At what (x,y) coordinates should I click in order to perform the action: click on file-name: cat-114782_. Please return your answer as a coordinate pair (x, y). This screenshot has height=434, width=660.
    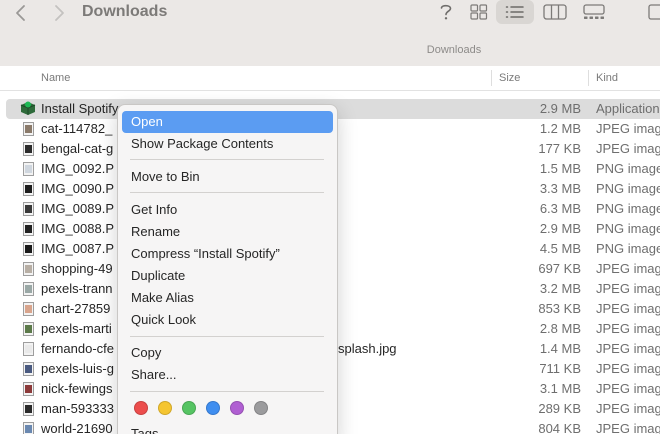
    Looking at the image, I should click on (77, 128).